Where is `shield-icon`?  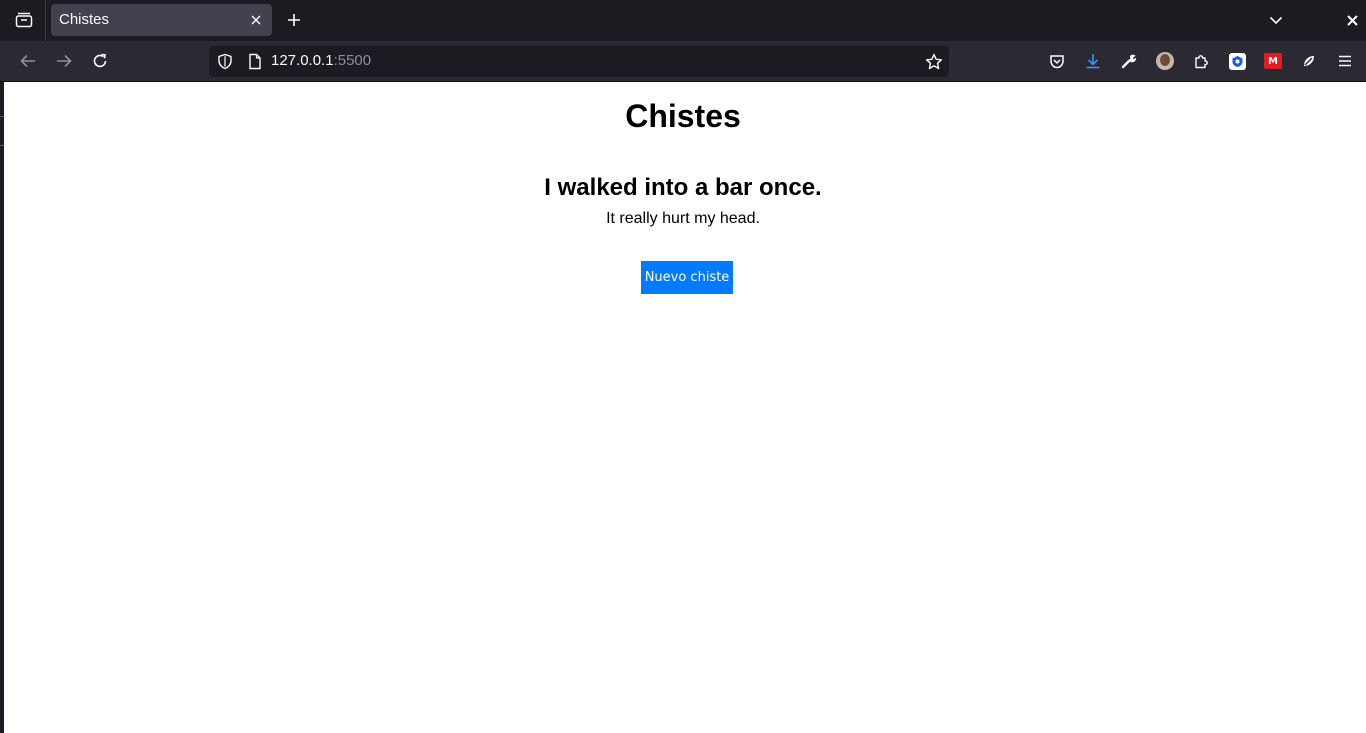 shield-icon is located at coordinates (225, 61).